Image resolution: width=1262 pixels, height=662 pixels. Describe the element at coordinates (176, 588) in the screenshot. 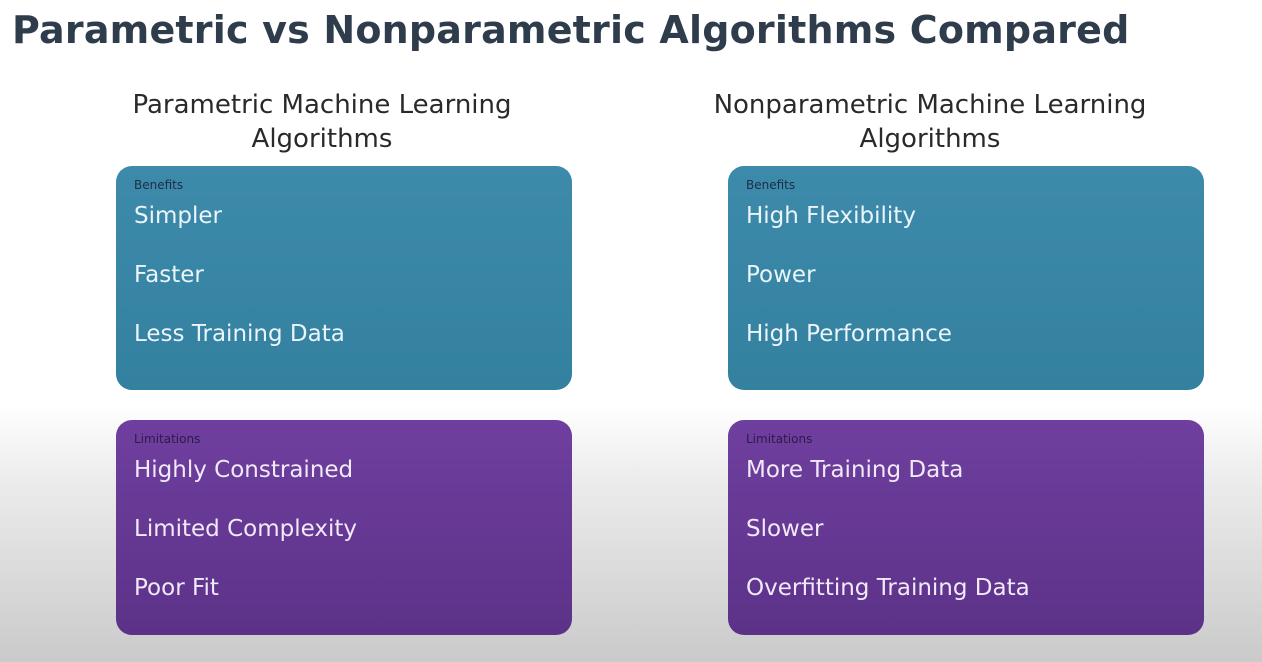

I see `parametric-limitation-item: Poor Fit` at that location.